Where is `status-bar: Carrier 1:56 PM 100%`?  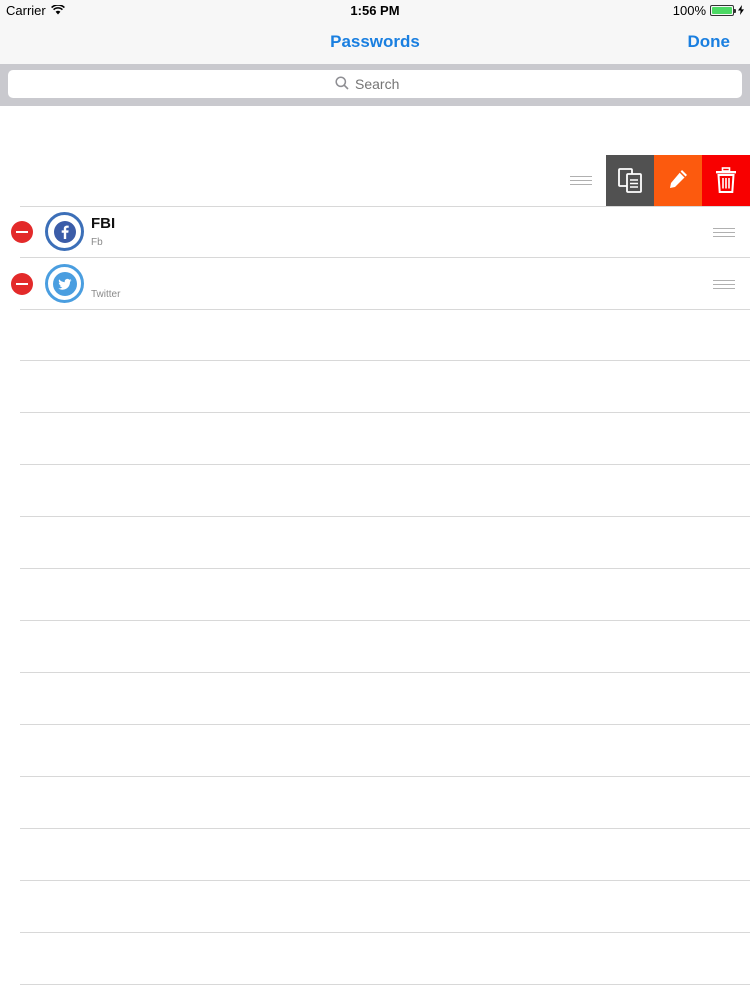
status-bar: Carrier 1:56 PM 100% is located at coordinates (375, 10).